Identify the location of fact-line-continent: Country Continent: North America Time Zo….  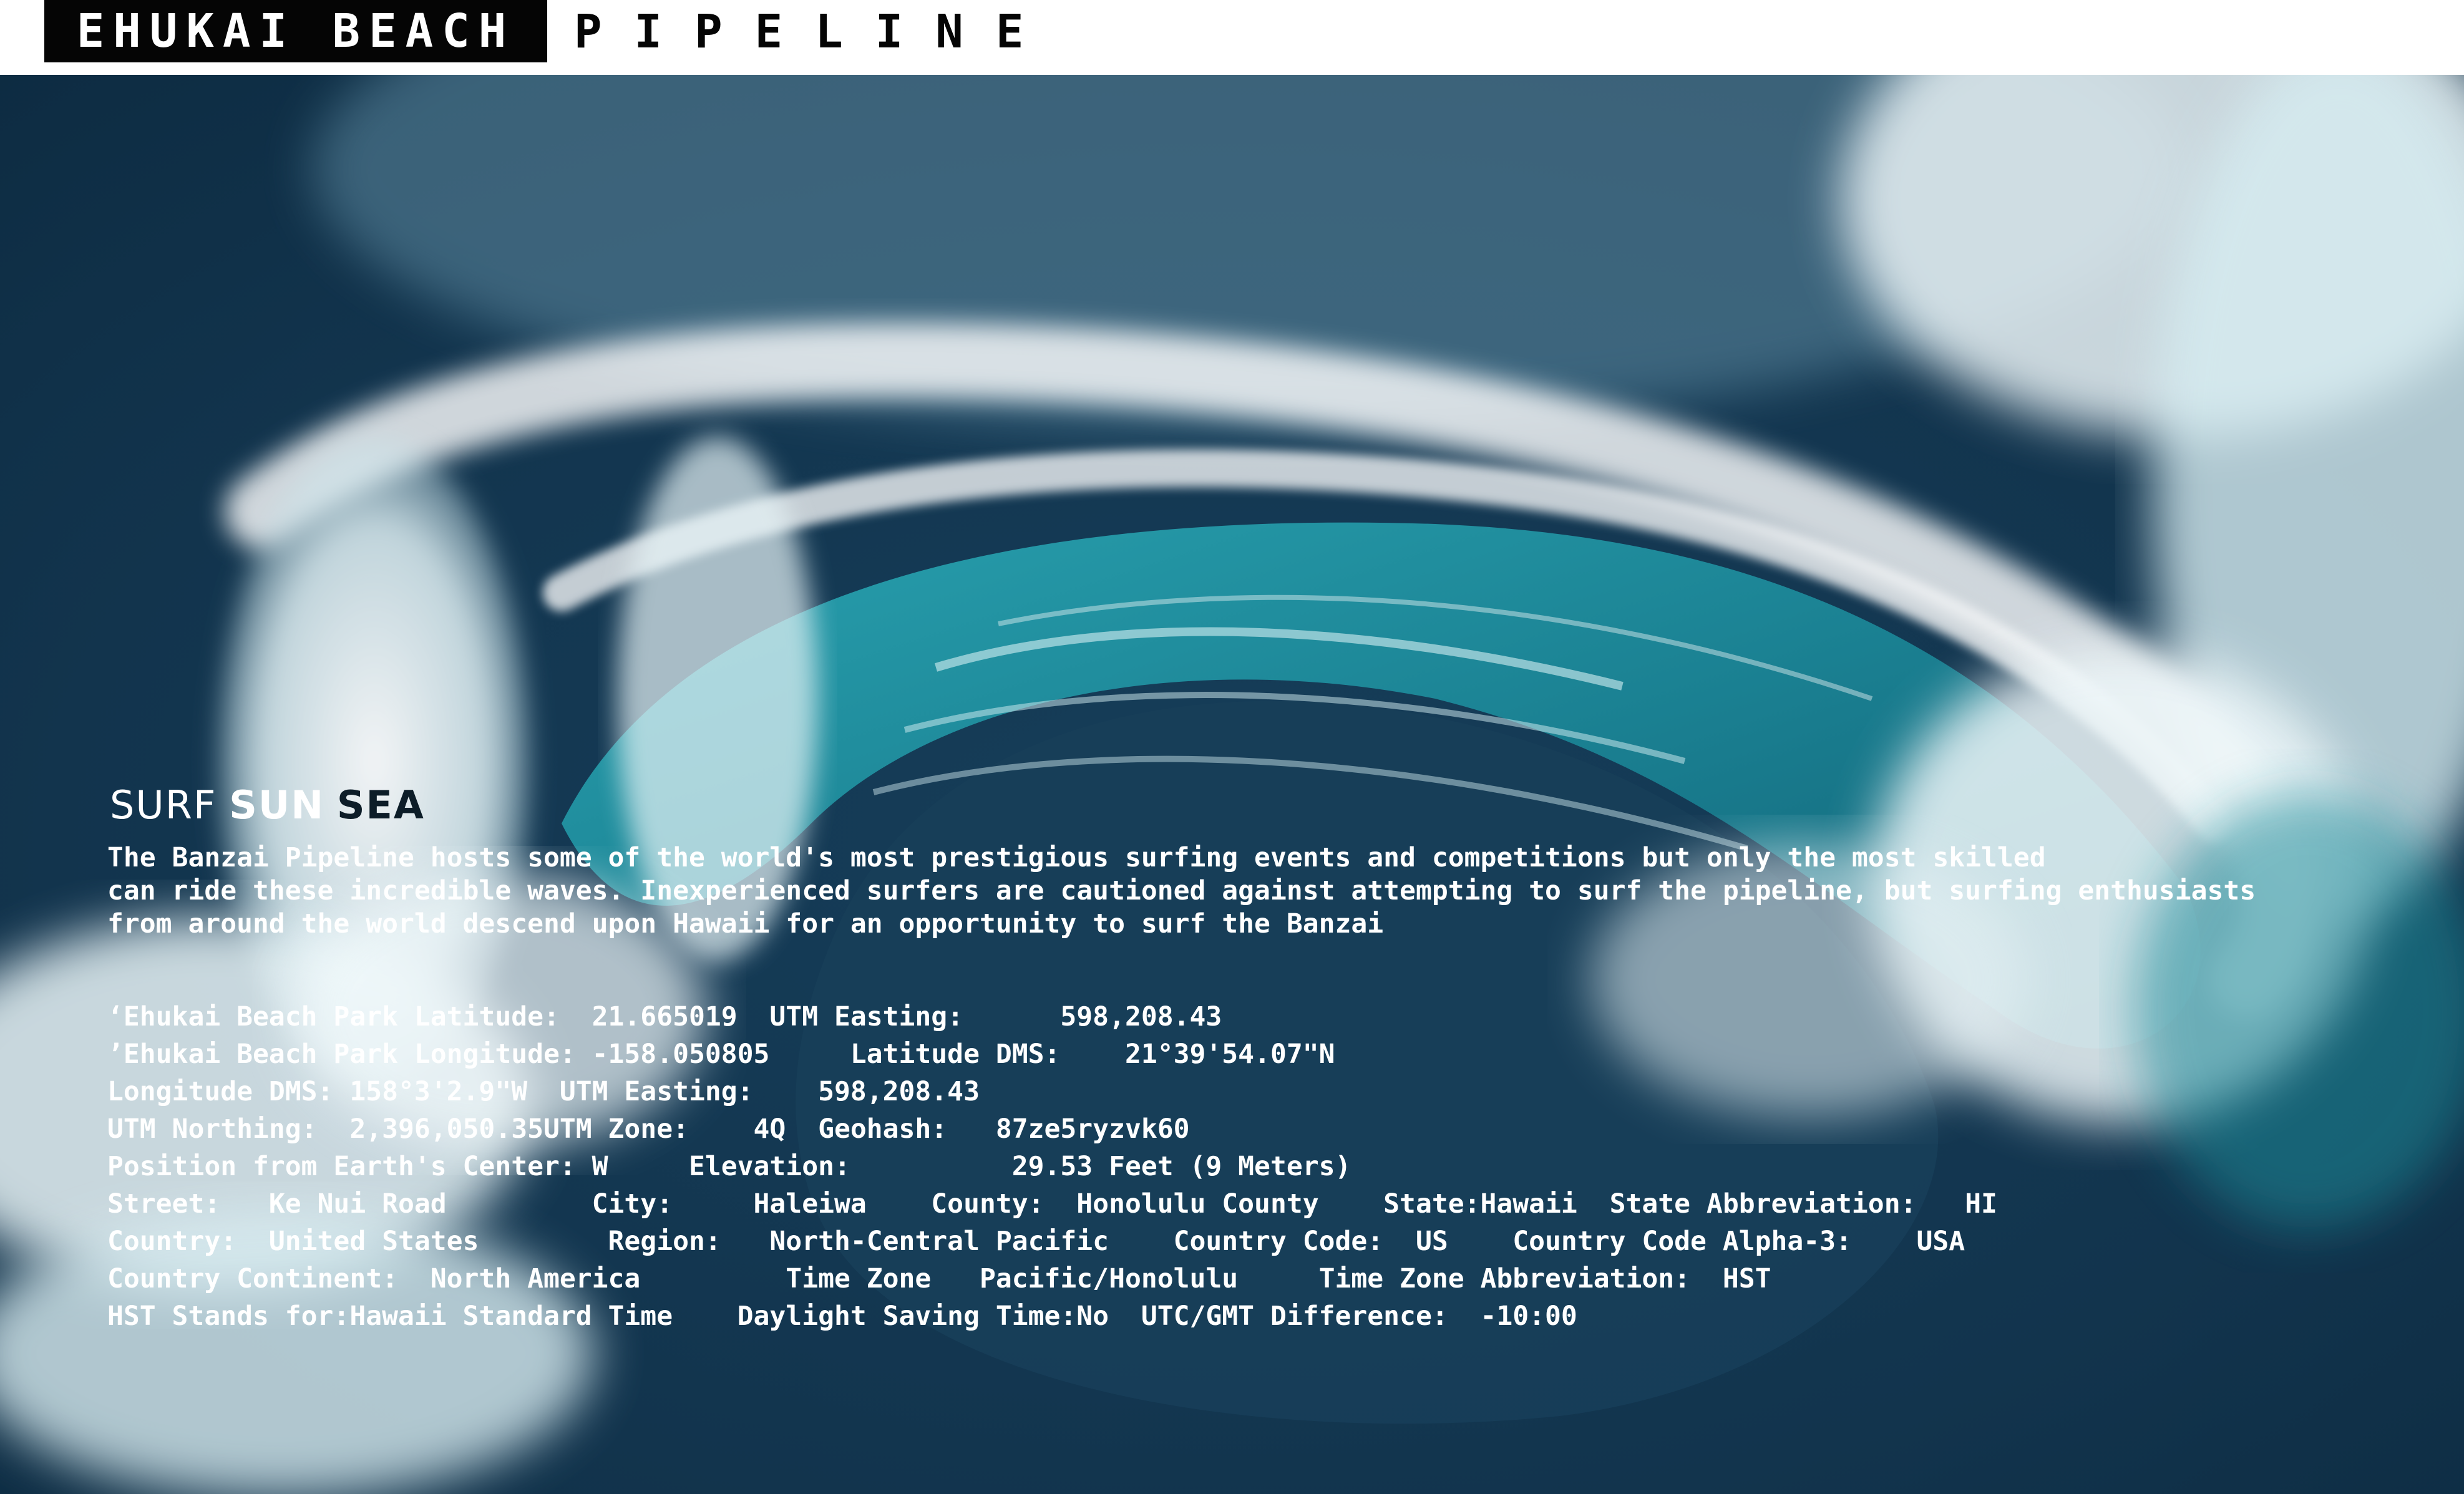
(939, 1278).